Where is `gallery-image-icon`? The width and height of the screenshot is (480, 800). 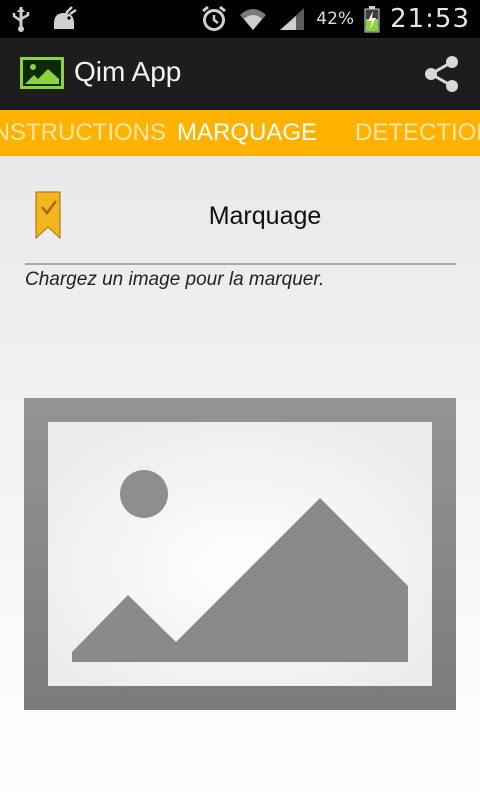 gallery-image-icon is located at coordinates (42, 73).